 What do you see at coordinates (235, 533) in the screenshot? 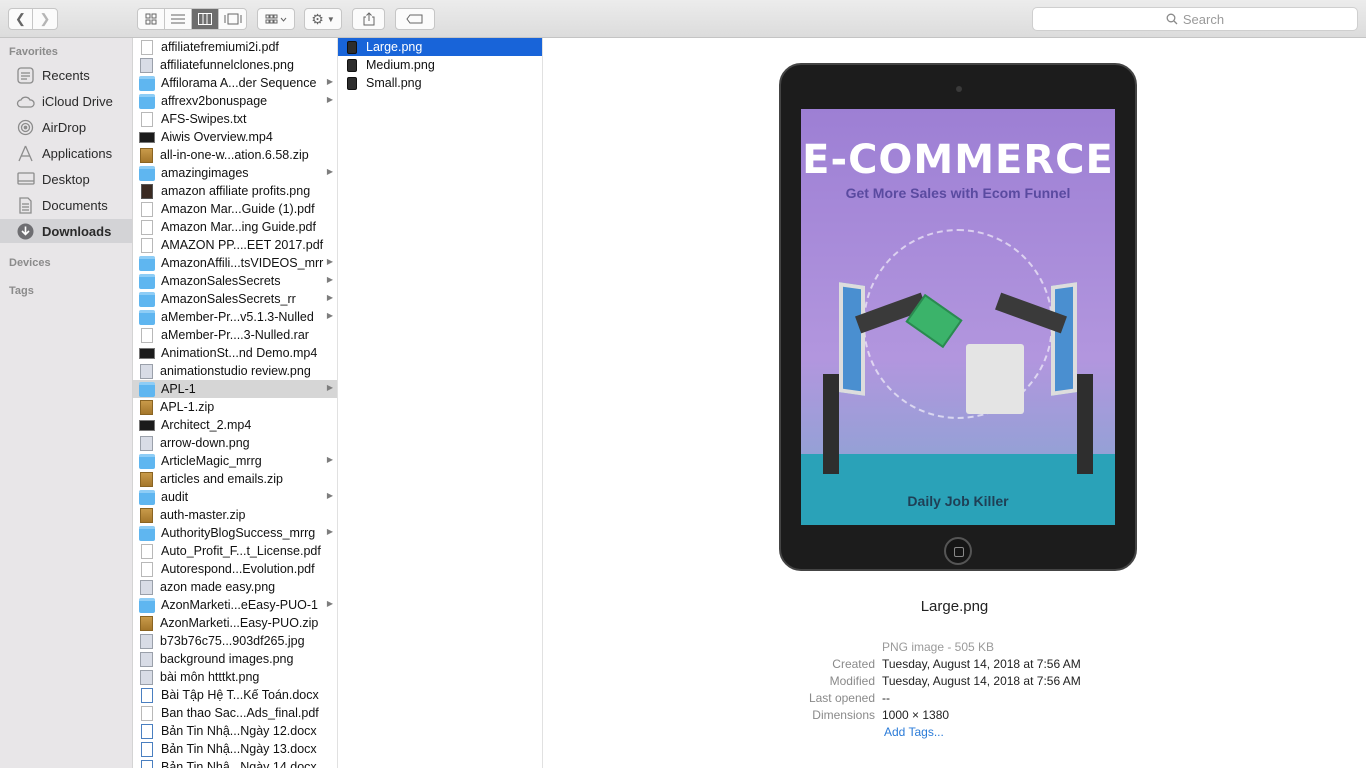
I see `folder-row: AuthorityBlogSuccess_mrrg ▶` at bounding box center [235, 533].